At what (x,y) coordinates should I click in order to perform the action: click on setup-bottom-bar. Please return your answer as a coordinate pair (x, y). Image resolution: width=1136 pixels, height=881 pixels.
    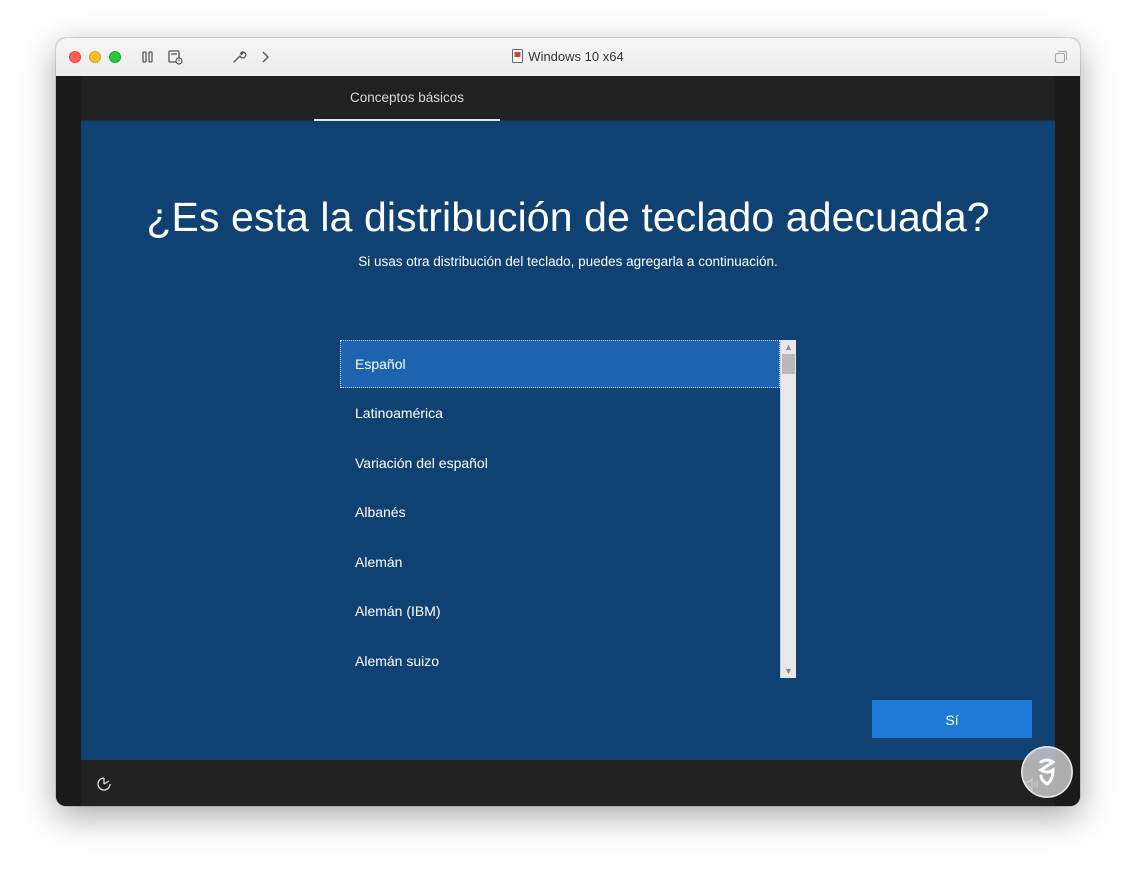
    Looking at the image, I should click on (568, 783).